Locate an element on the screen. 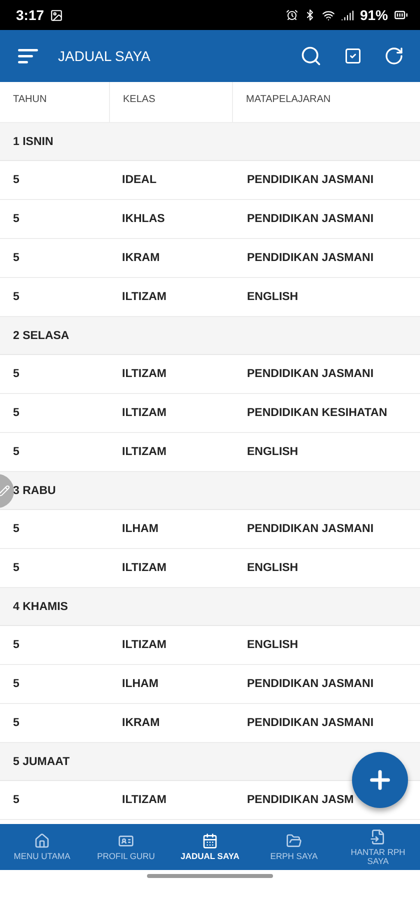 This screenshot has height=900, width=420. nav-tab: MENU UTAMA is located at coordinates (42, 847).